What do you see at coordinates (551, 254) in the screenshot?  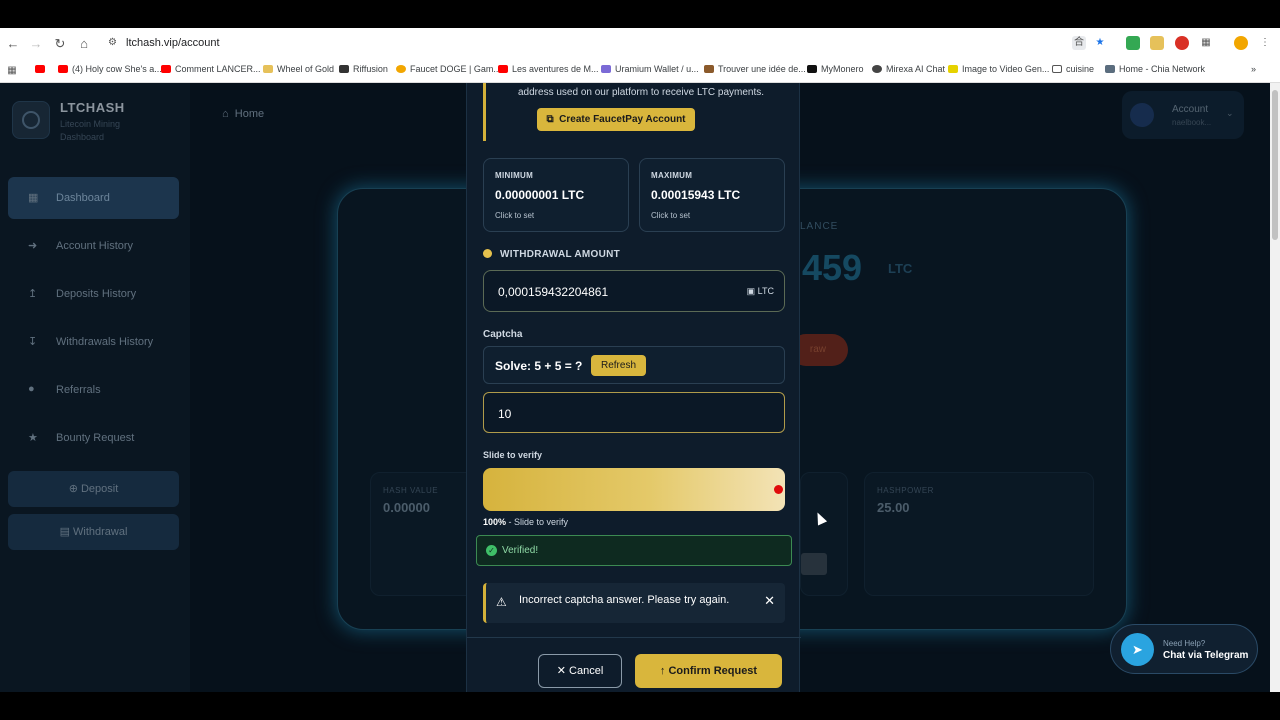 I see `withdrawal-amount-label: WITHDRAWAL AMOUNT` at bounding box center [551, 254].